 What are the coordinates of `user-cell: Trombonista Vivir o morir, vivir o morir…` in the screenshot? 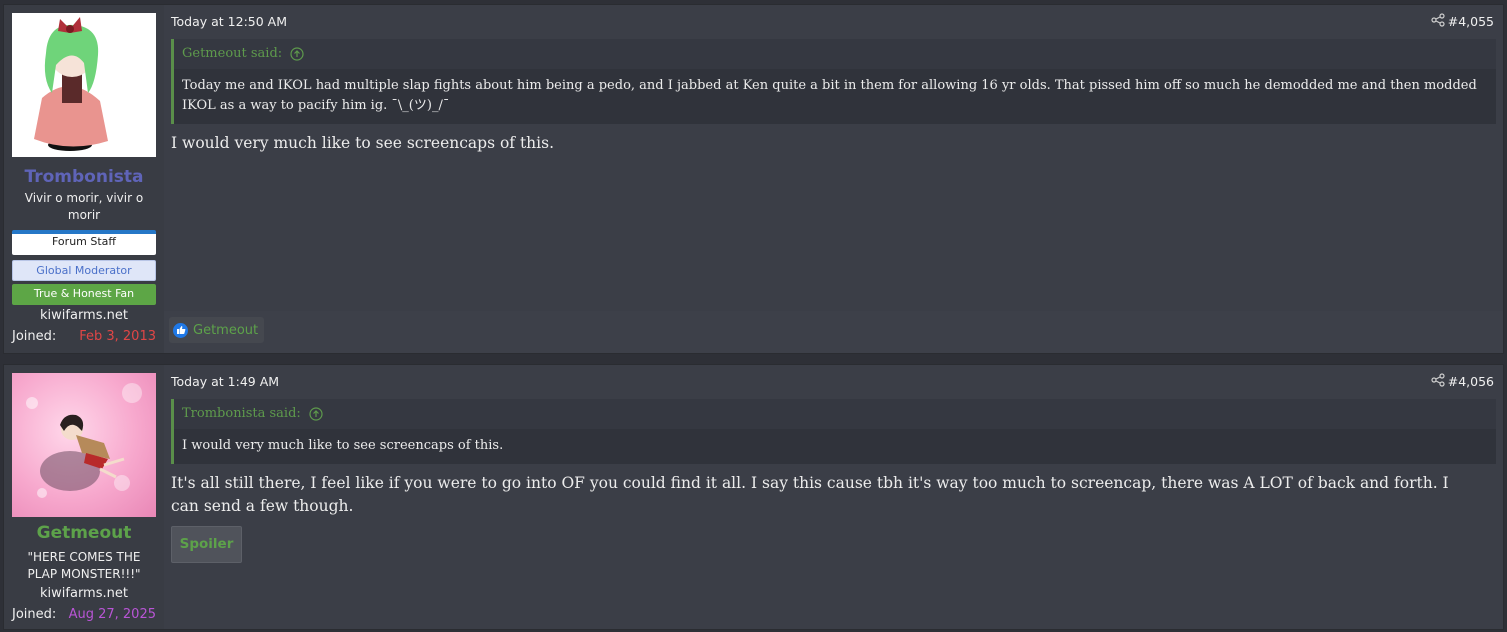 It's located at (84, 179).